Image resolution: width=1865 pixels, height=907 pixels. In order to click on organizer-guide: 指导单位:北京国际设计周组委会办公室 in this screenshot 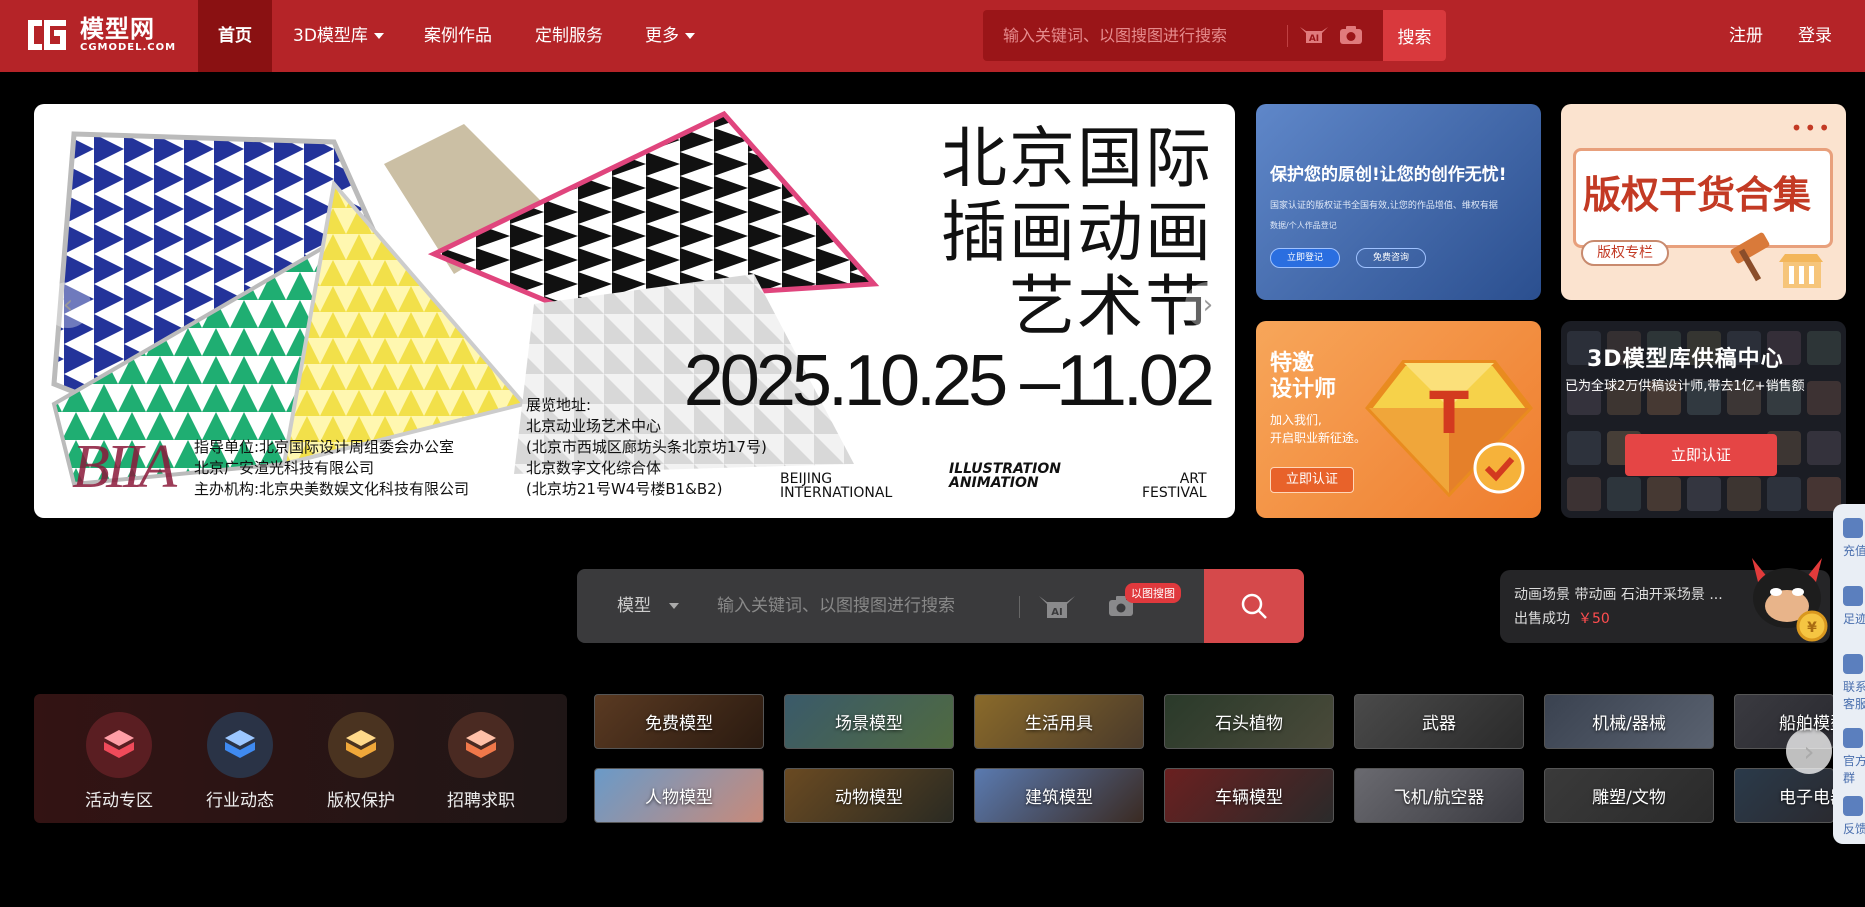, I will do `click(324, 447)`.